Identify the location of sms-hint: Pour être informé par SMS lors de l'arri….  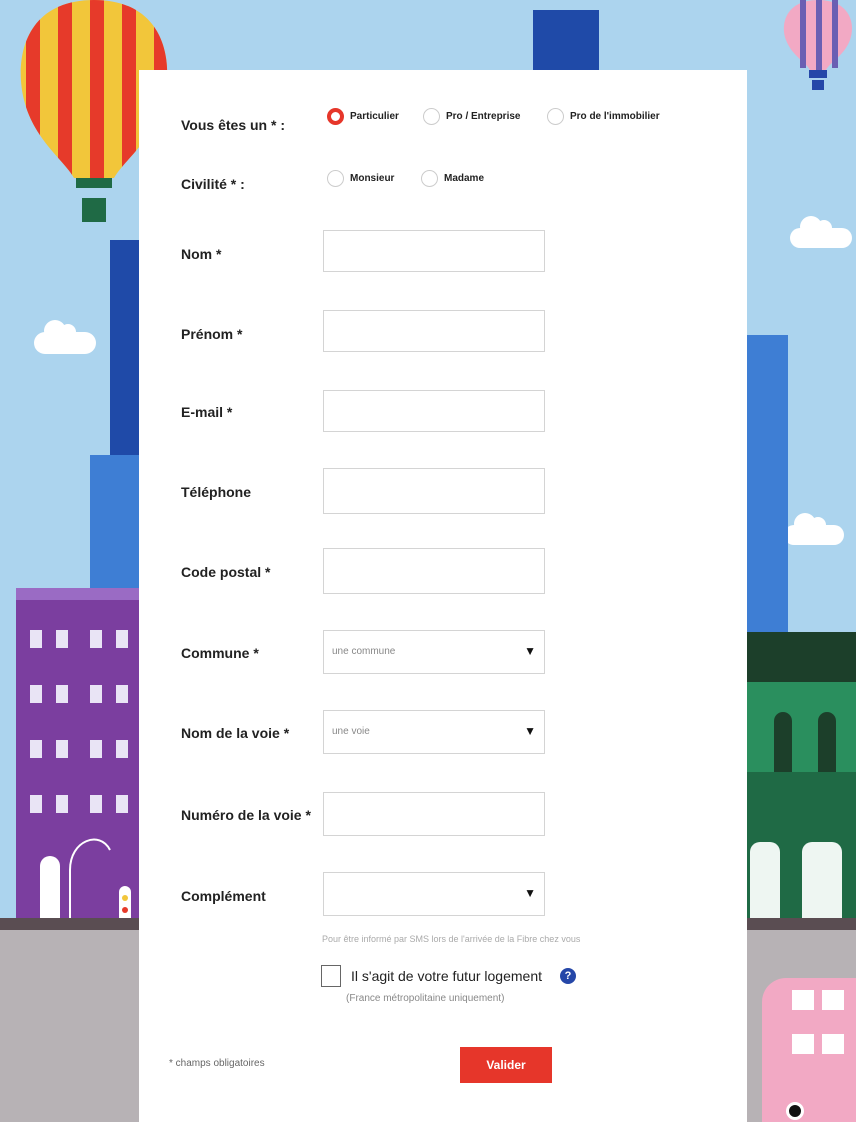
(451, 939).